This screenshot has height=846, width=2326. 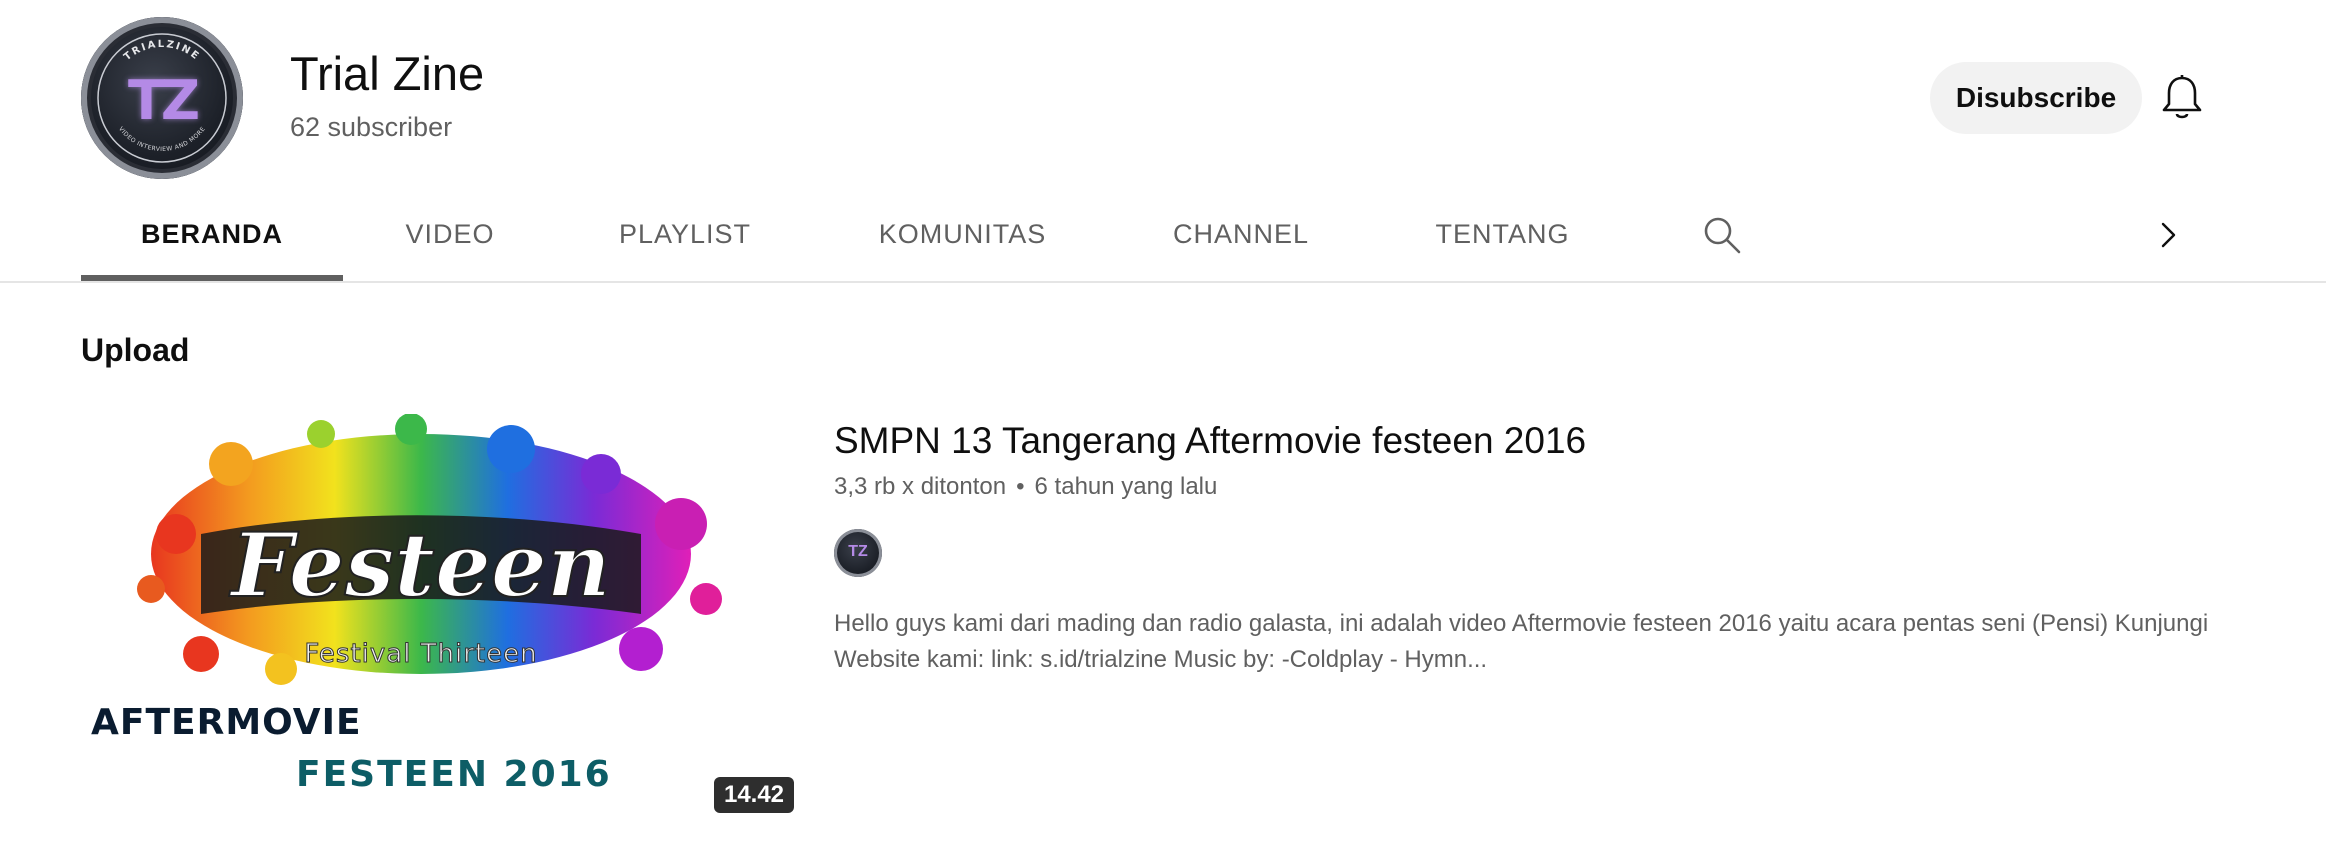 I want to click on video-meta: 3,3 rb x ditonton • 6 tahun yang lalu, so click(x=1025, y=487).